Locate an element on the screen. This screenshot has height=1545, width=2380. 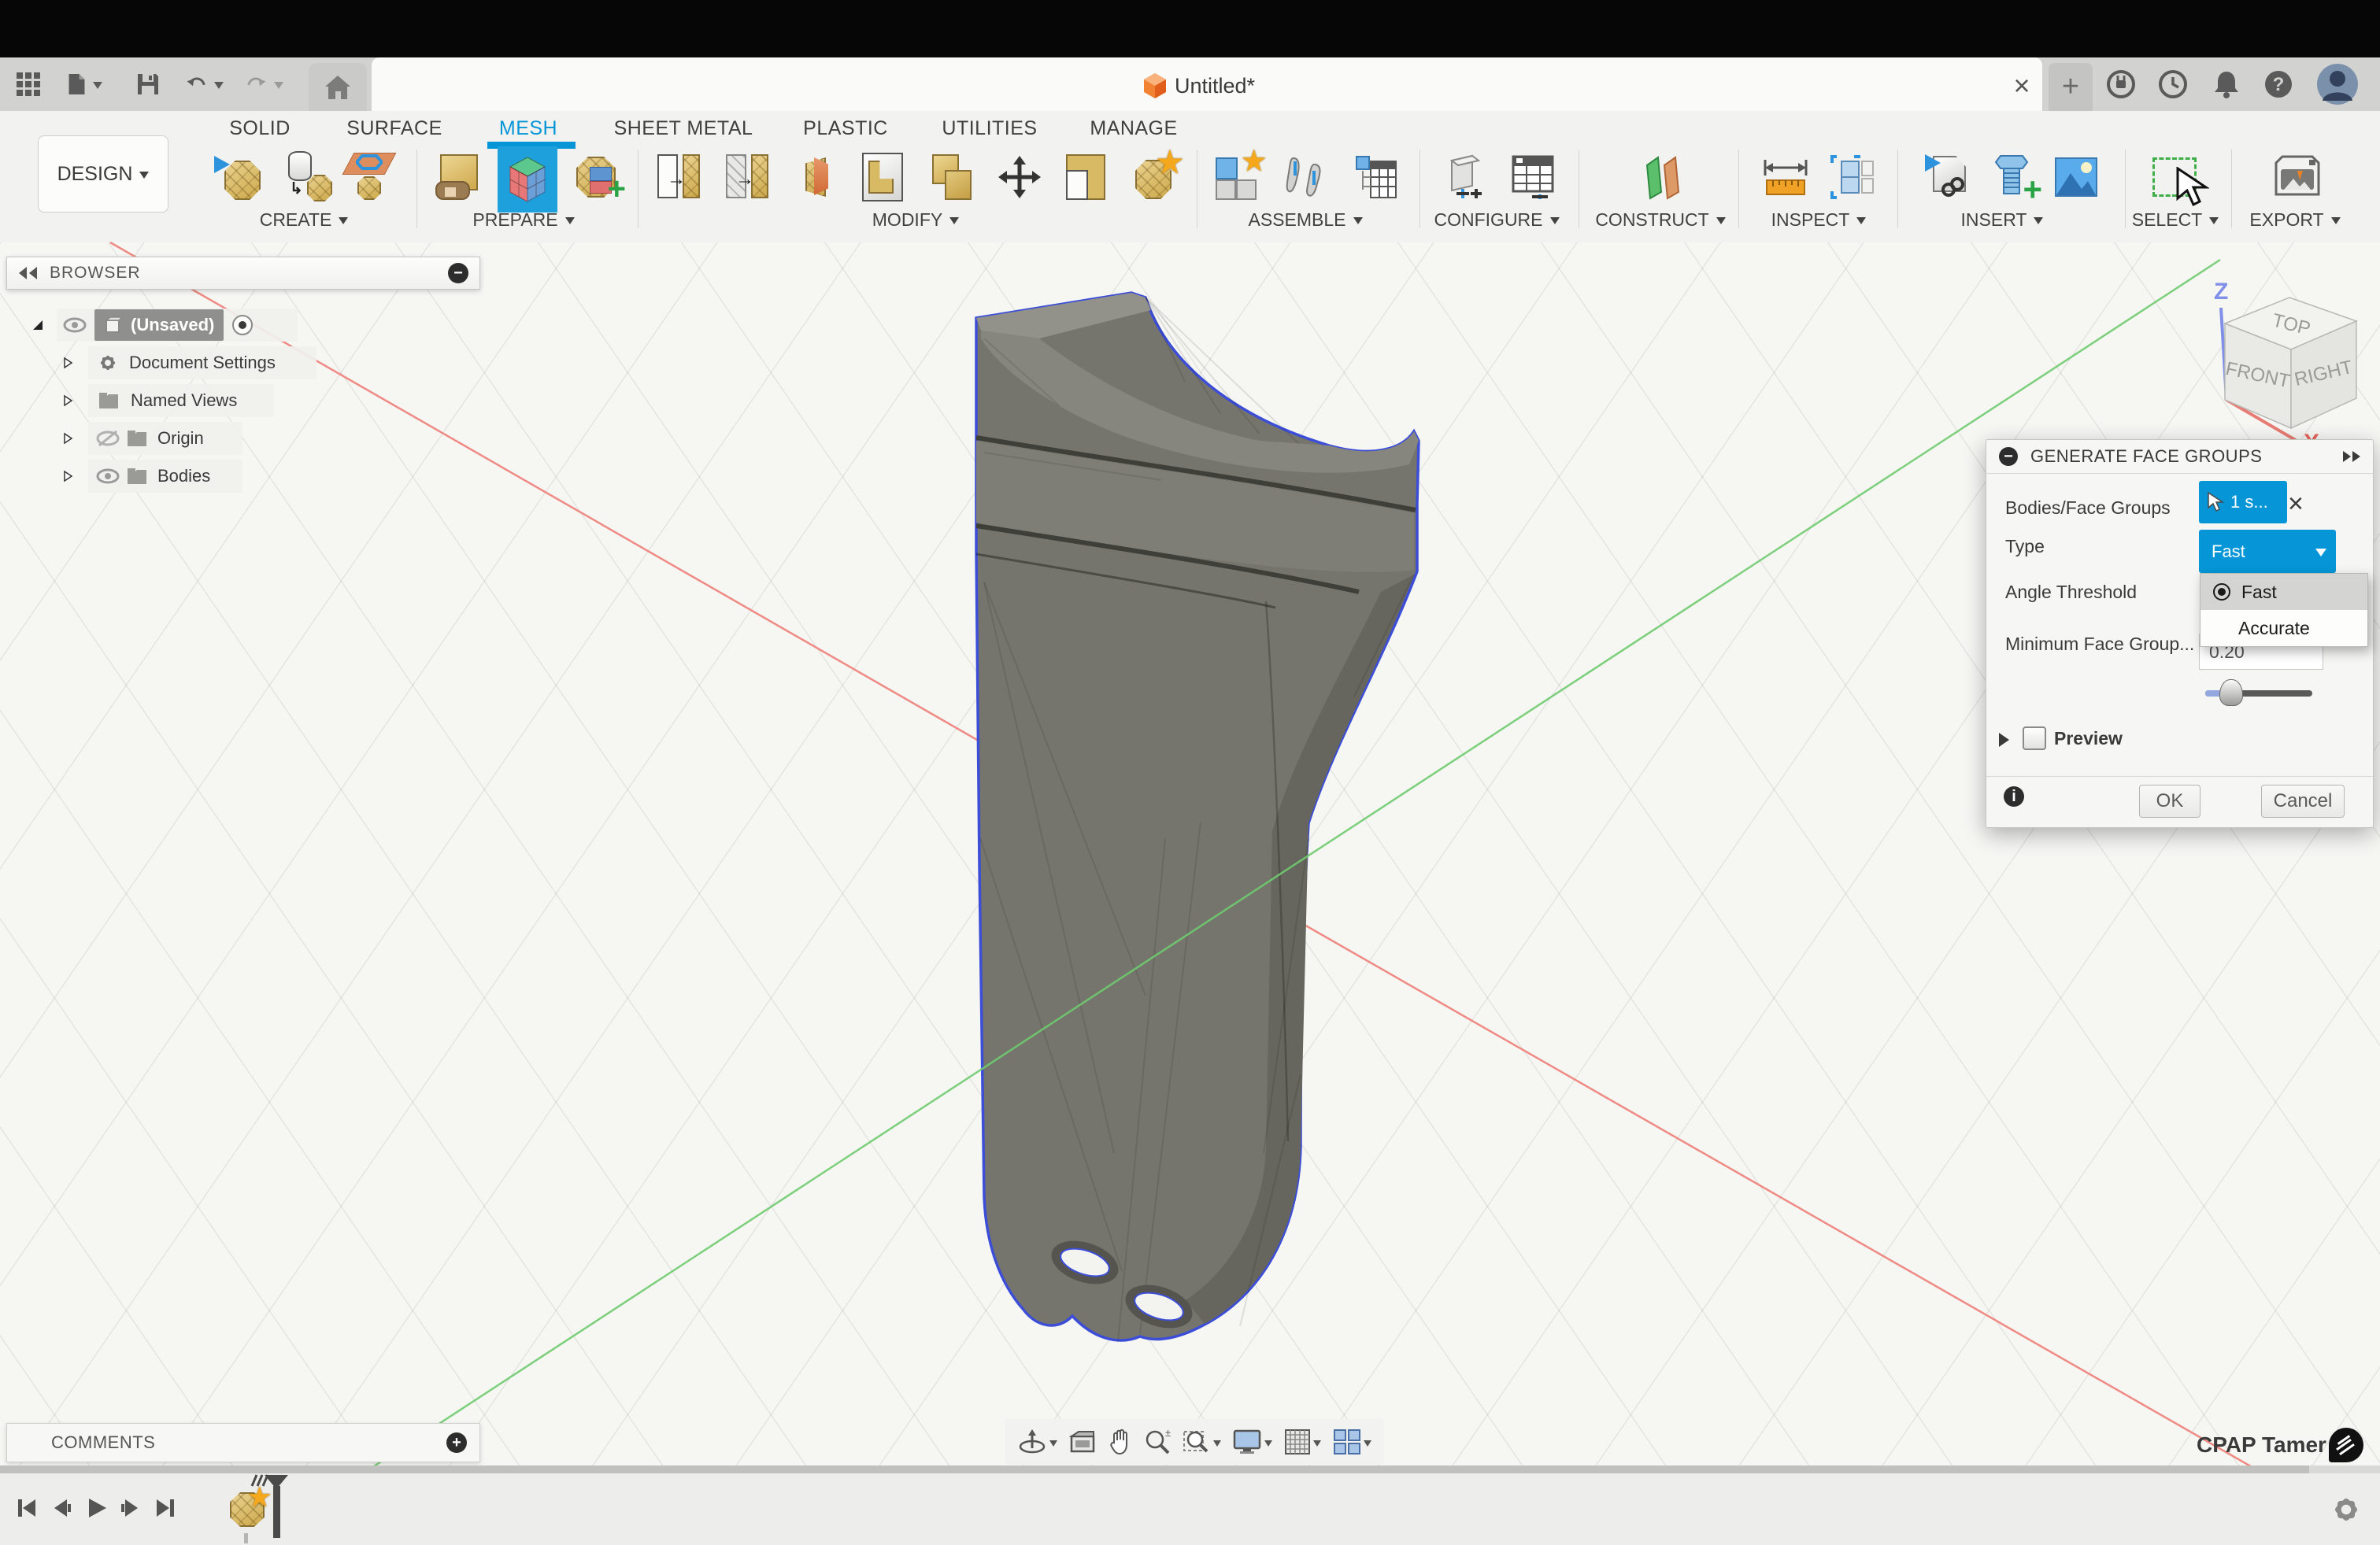
tree-row-bodies: Bodies is located at coordinates (165, 476).